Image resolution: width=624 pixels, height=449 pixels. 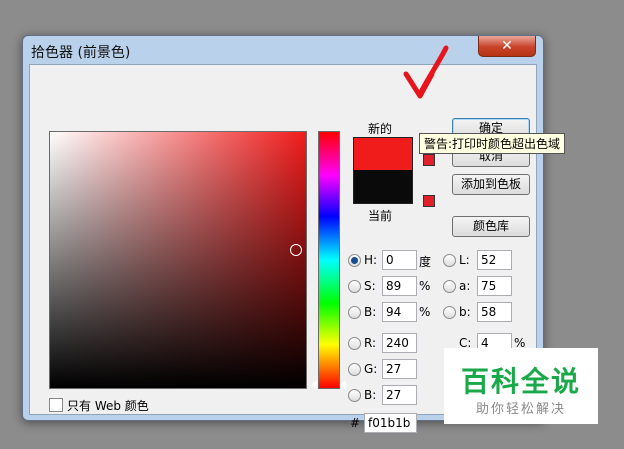 What do you see at coordinates (370, 343) in the screenshot?
I see `red-label: R:` at bounding box center [370, 343].